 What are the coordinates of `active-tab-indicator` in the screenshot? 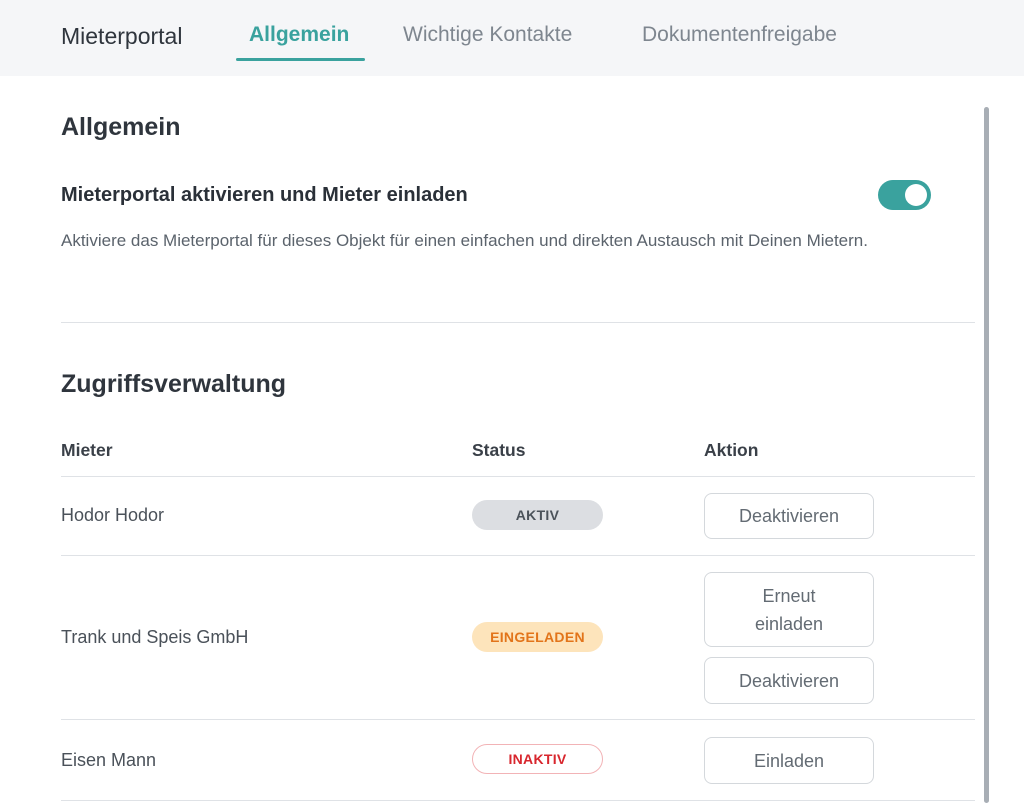 It's located at (300, 59).